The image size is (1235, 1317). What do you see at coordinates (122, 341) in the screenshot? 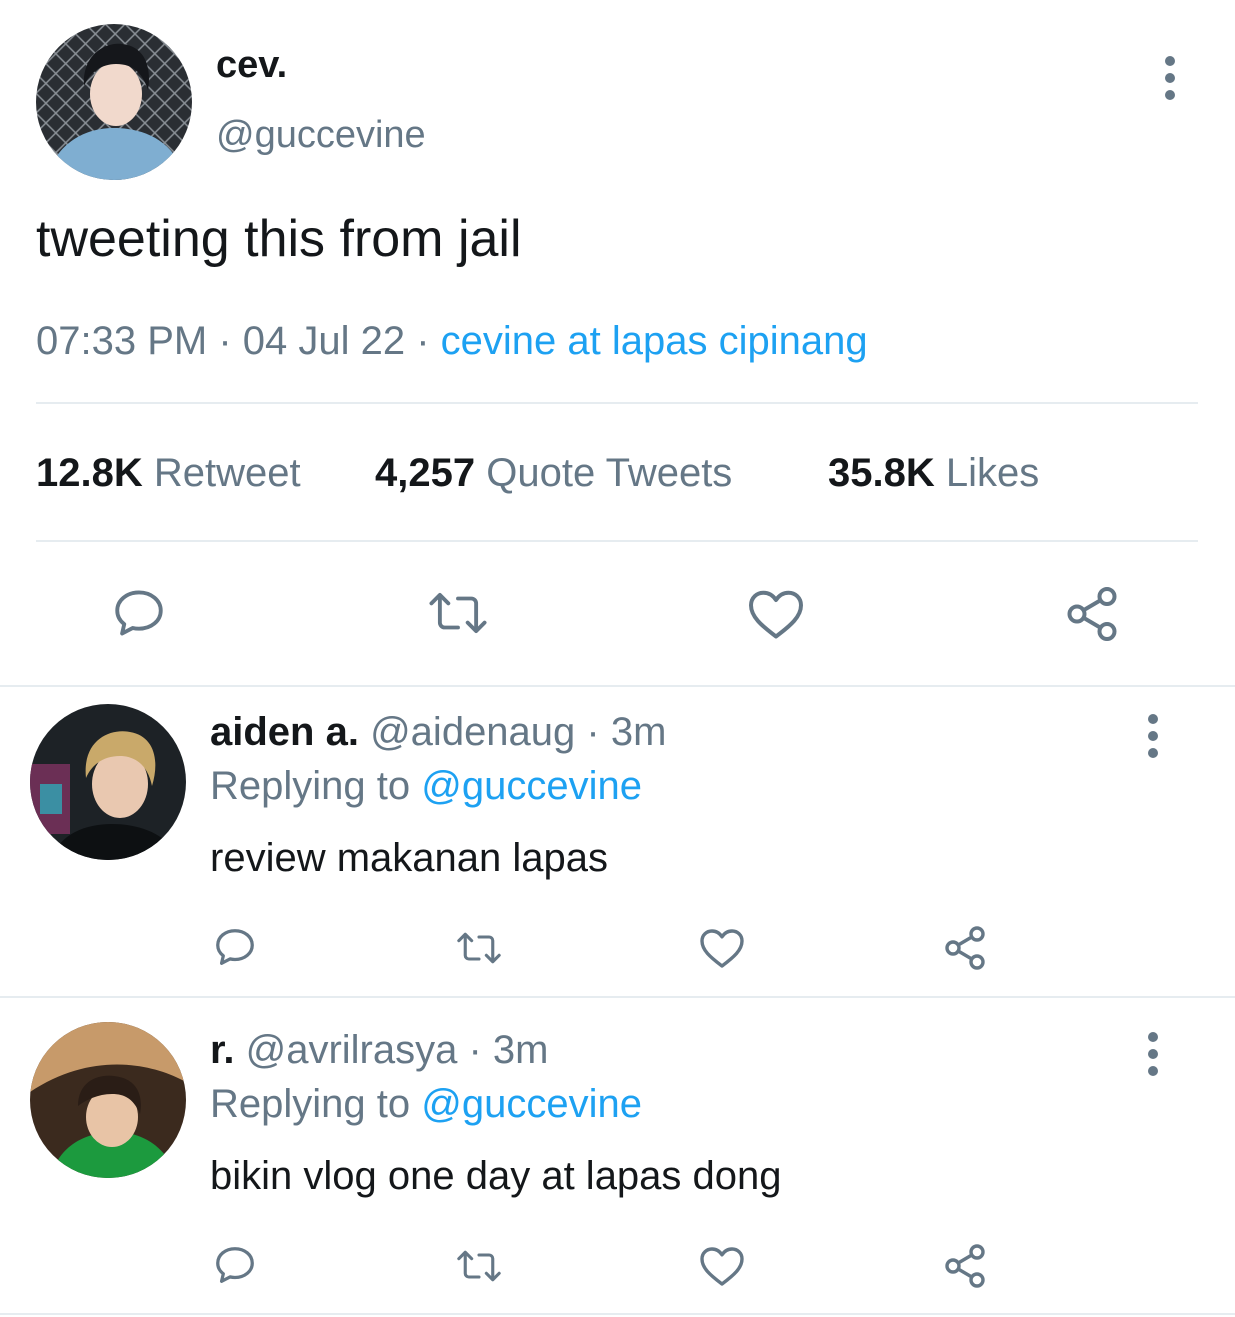
I see `tweet-time: 07:33 PM` at bounding box center [122, 341].